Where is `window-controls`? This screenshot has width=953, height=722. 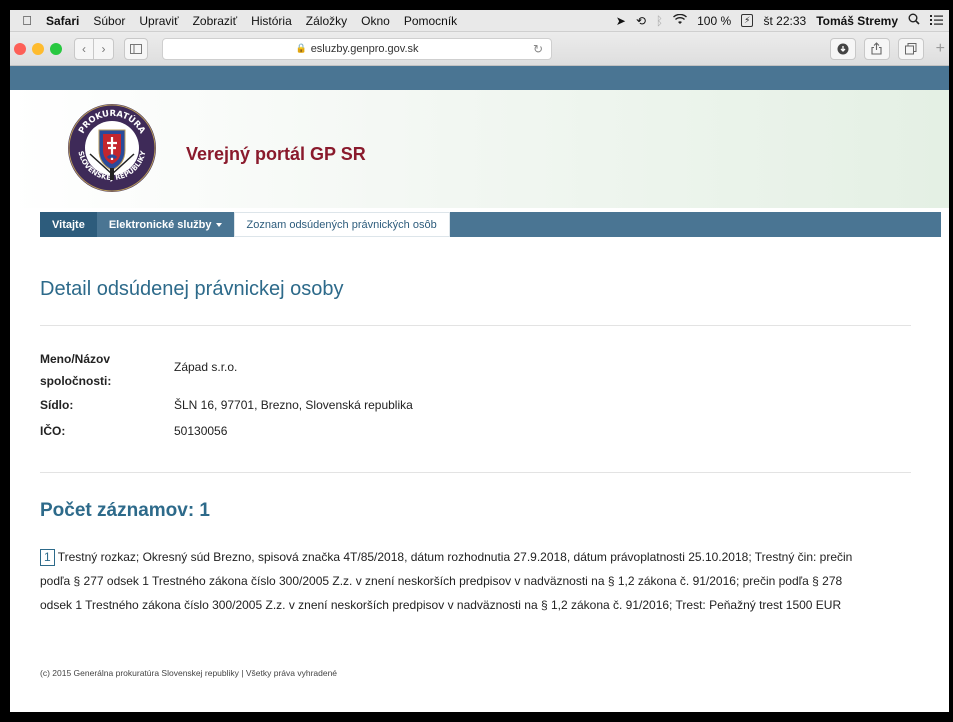
window-controls is located at coordinates (38, 48).